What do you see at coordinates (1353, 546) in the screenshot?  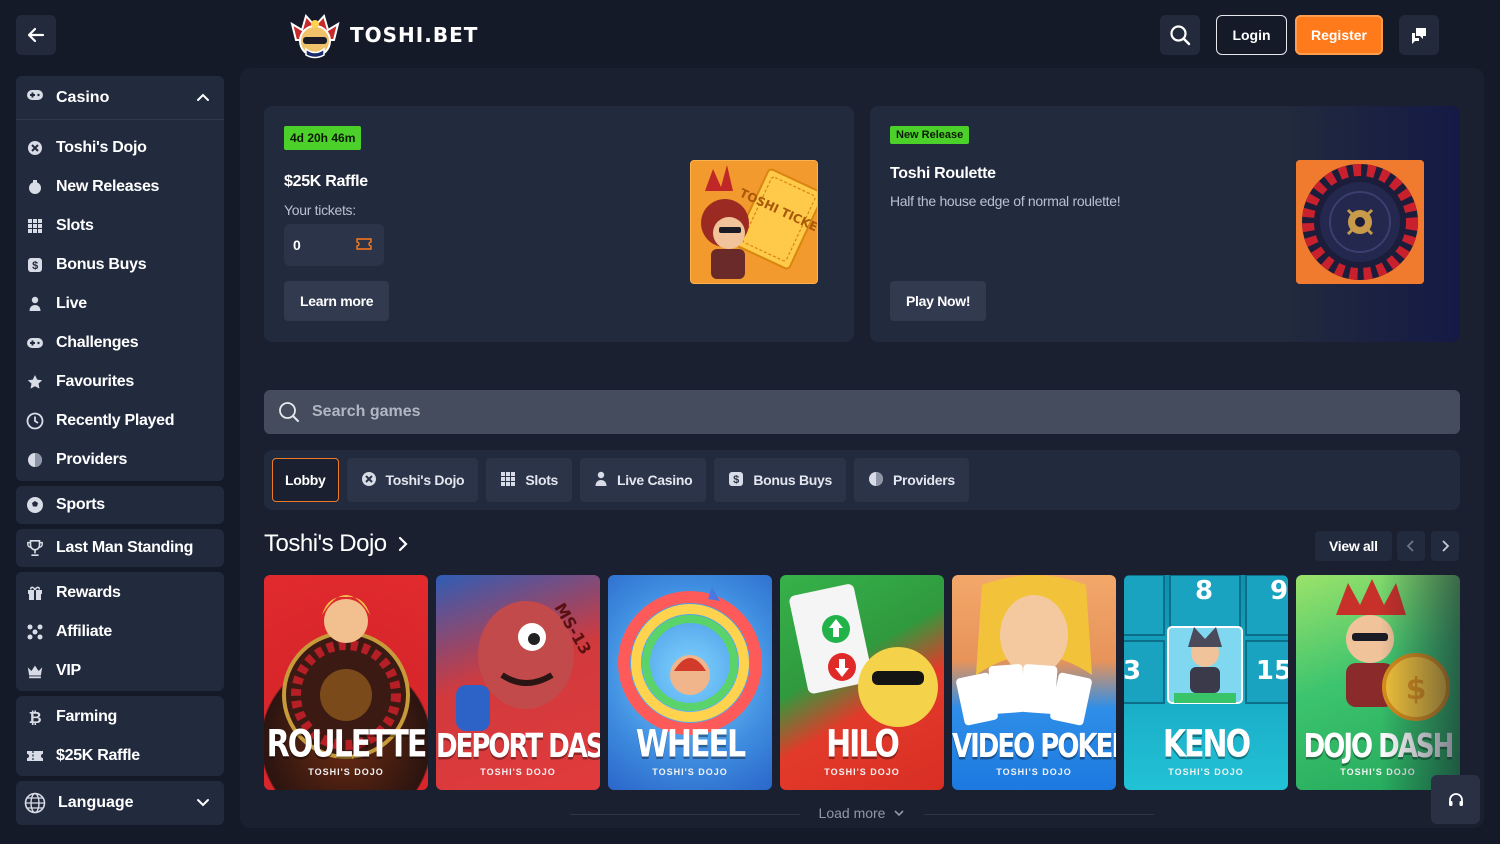 I see `view-all-button: View all` at bounding box center [1353, 546].